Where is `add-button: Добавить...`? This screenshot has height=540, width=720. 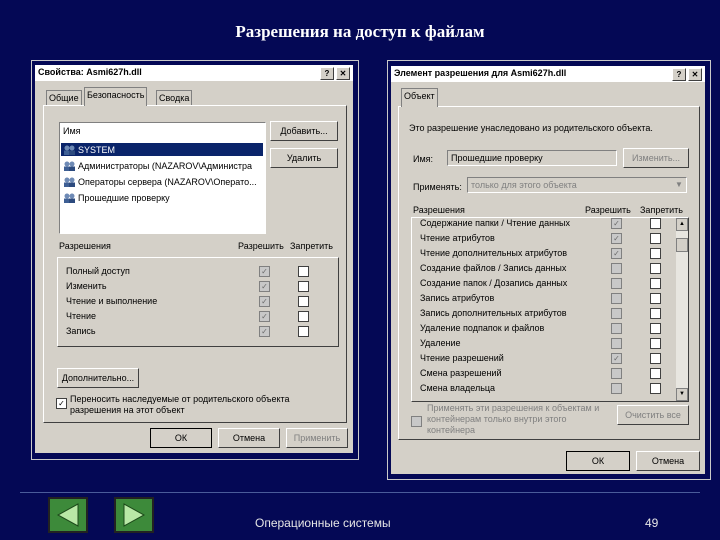
add-button: Добавить... is located at coordinates (304, 131).